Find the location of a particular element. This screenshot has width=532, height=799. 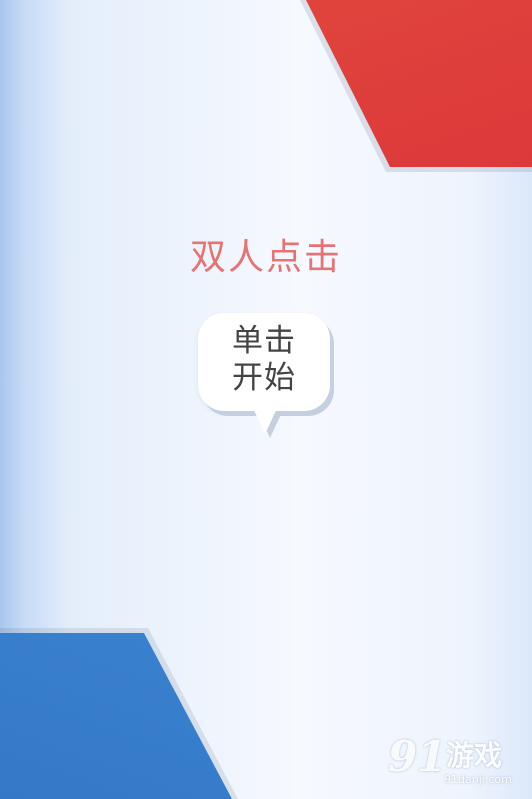

watermark-logo: 91 is located at coordinates (417, 756).